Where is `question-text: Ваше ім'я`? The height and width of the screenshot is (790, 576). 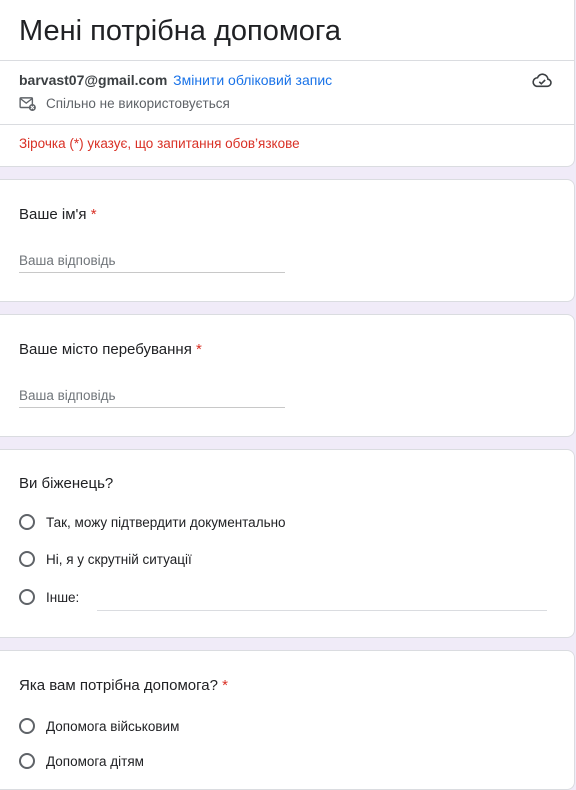
question-text: Ваше ім'я is located at coordinates (53, 214).